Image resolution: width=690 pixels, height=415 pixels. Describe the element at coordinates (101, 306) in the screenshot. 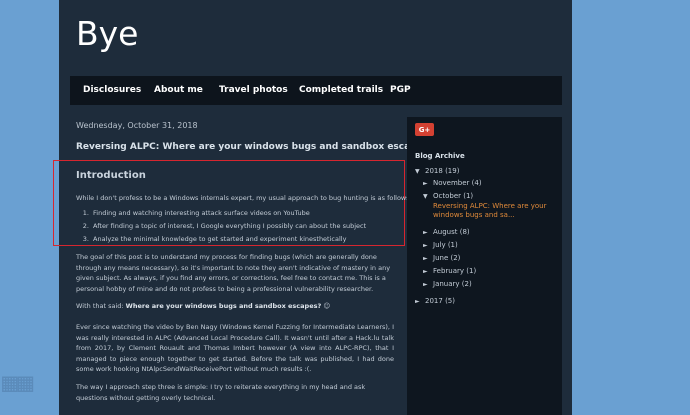

I see `paragraph-prefix: With that said:` at that location.